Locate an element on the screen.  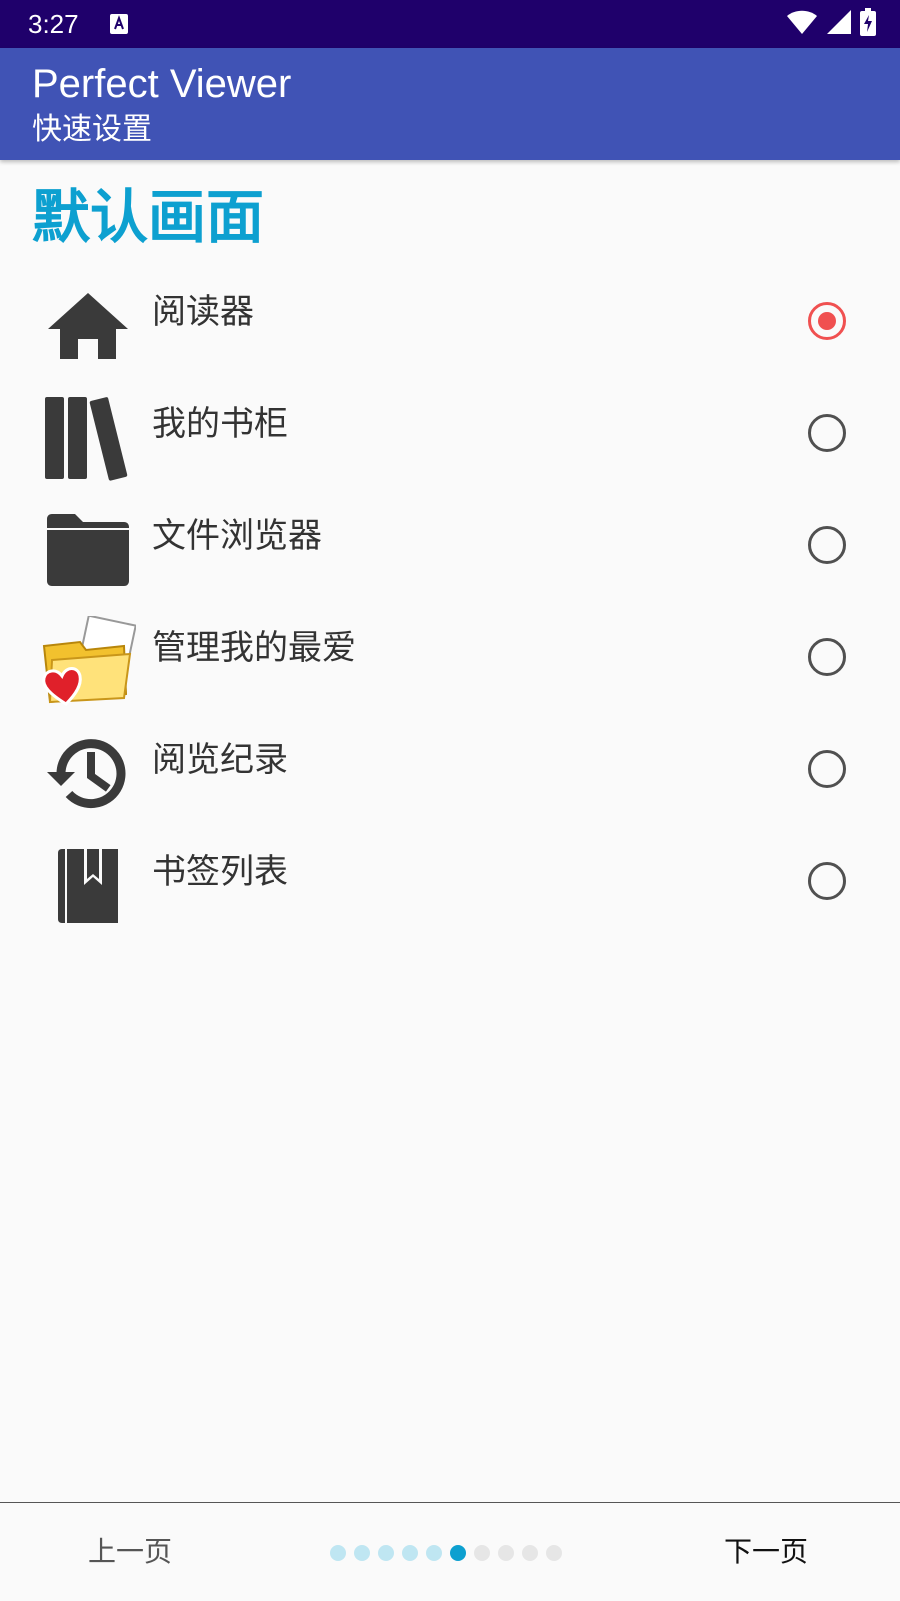
option-bookmarks: 书签列表 is located at coordinates (450, 886).